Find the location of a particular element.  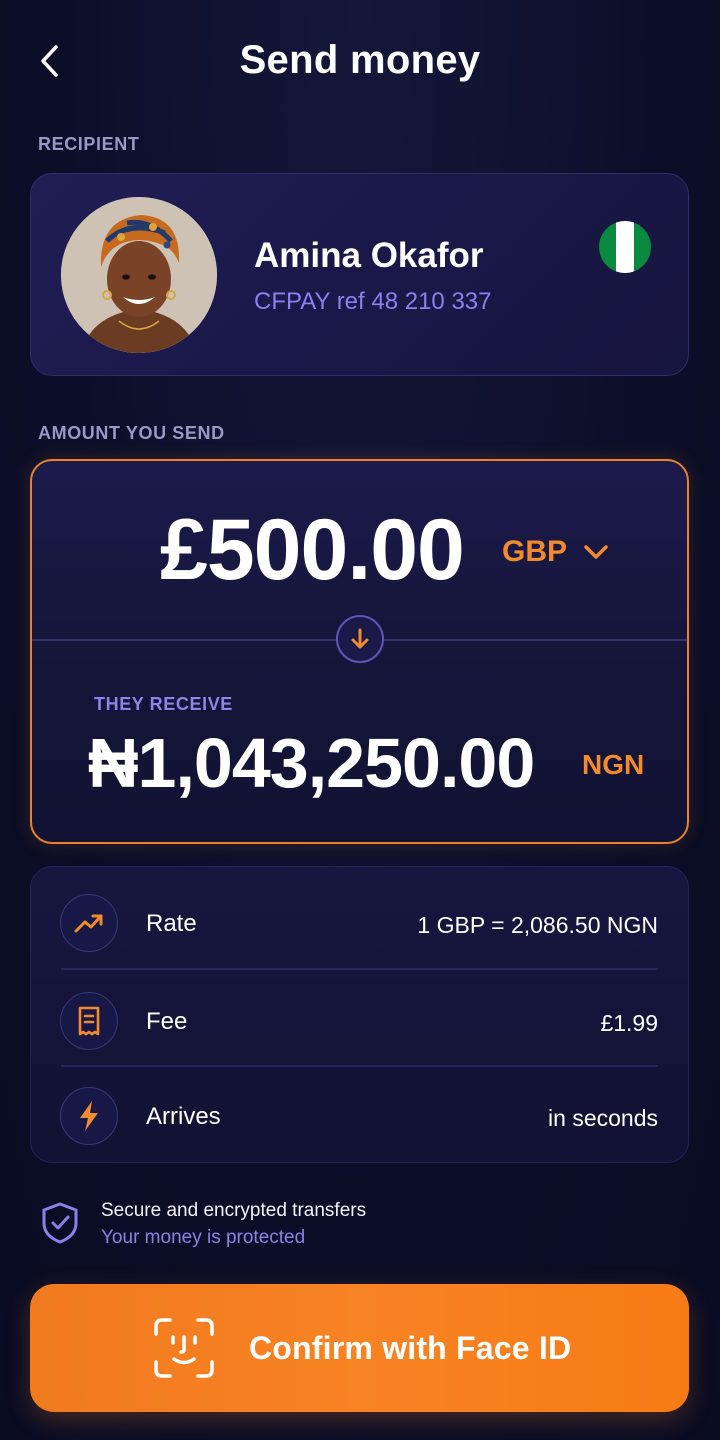

detail-value-arrives: in seconds is located at coordinates (603, 1118).